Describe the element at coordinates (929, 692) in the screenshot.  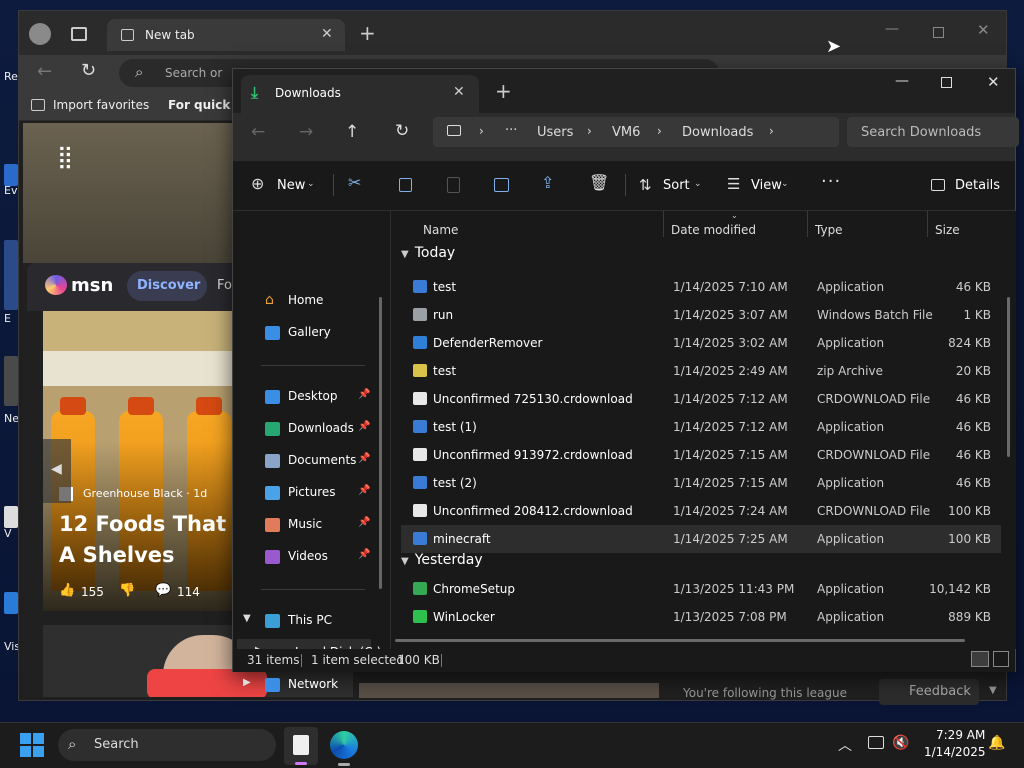
I see `feedback-button: Feedback` at that location.